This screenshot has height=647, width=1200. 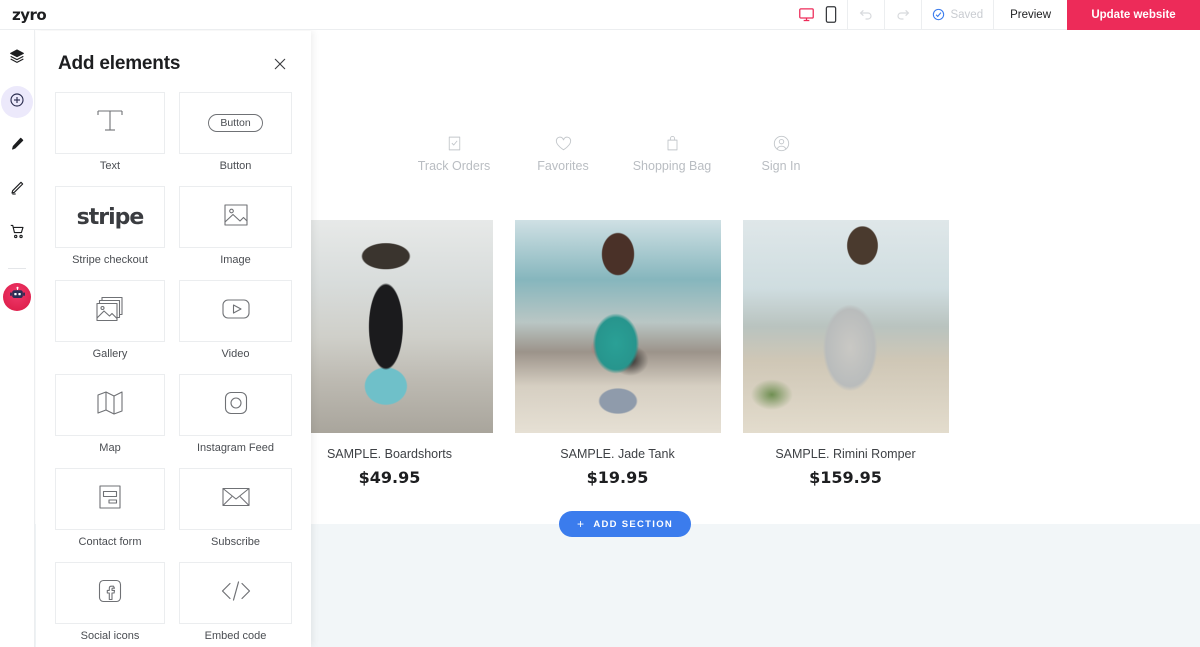 I want to click on nav-item-favorites: Favorites, so click(x=563, y=151).